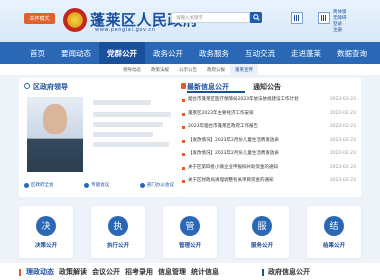  I want to click on service-service: 服 服务公开, so click(262, 232).